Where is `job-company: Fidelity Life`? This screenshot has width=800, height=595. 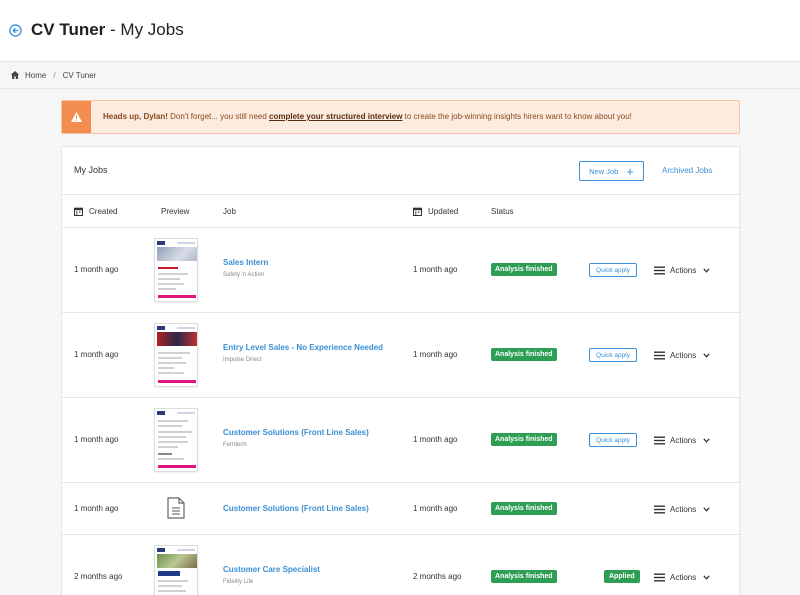
job-company: Fidelity Life is located at coordinates (238, 582).